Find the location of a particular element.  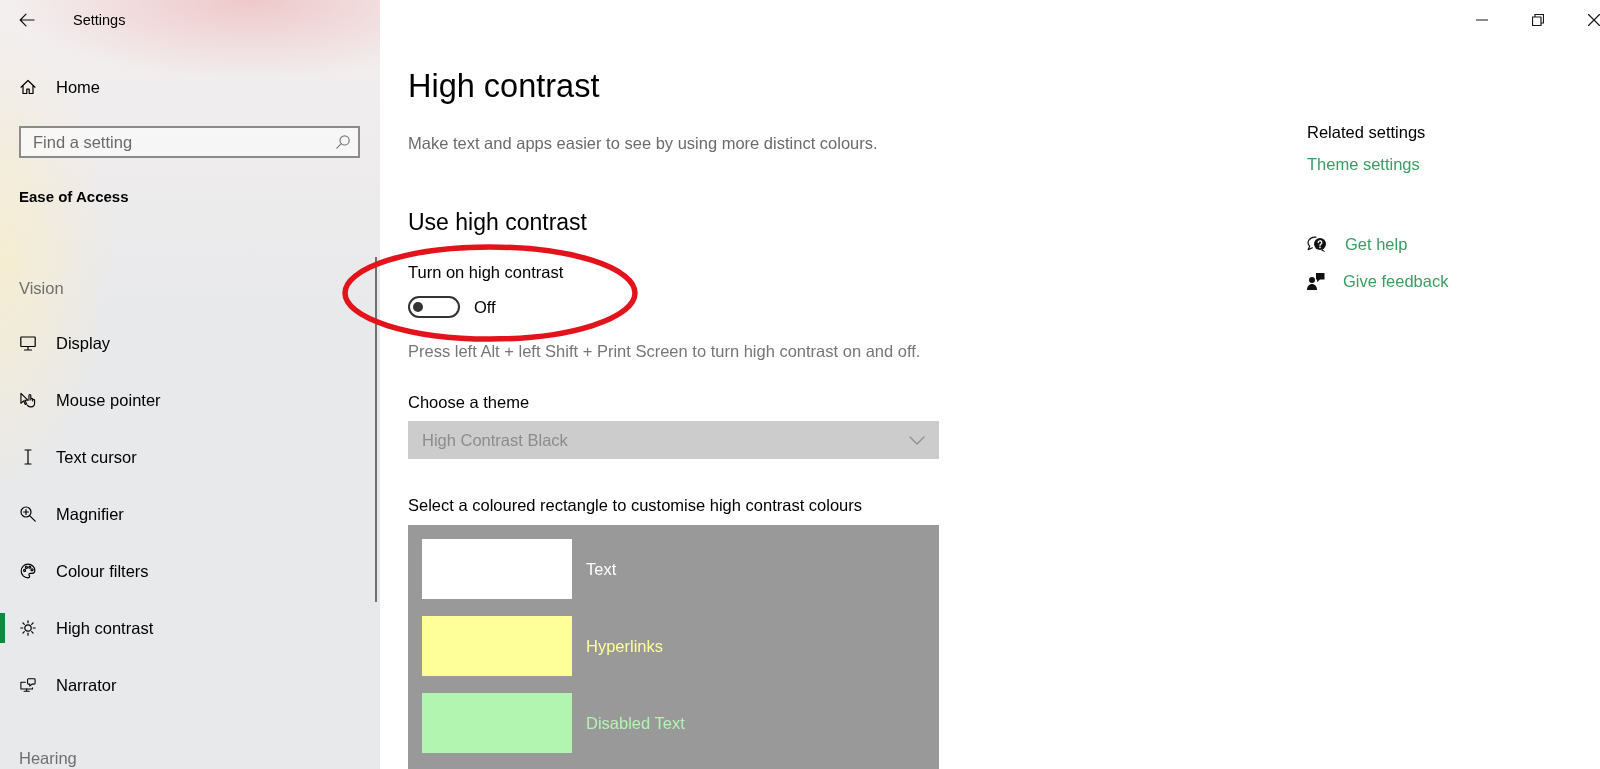

group-heading: Hearing is located at coordinates (48, 758).